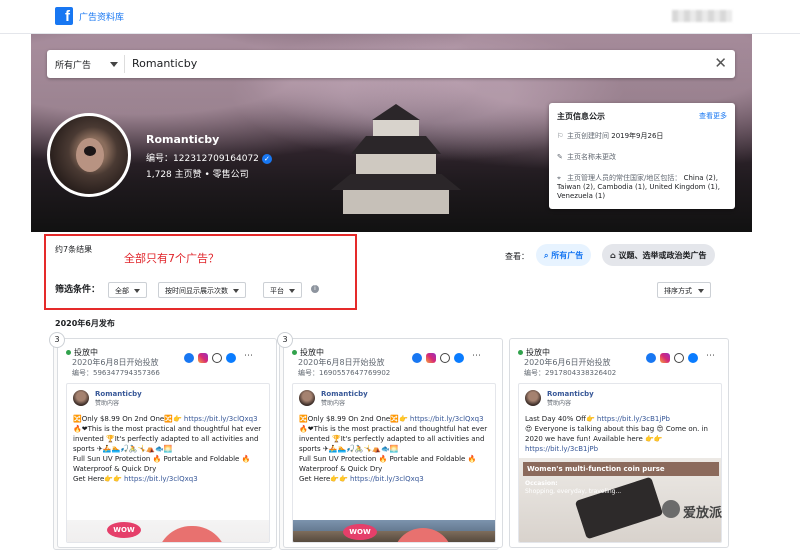  I want to click on political-ads-button: ⌂ 议题、选举或政治类广告, so click(658, 255).